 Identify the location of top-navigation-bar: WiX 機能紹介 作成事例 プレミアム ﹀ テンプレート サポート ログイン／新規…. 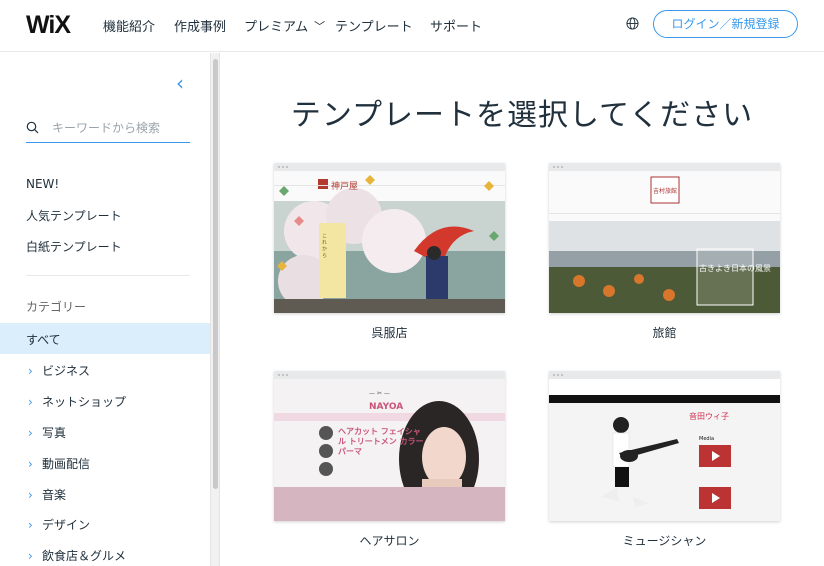
(412, 26).